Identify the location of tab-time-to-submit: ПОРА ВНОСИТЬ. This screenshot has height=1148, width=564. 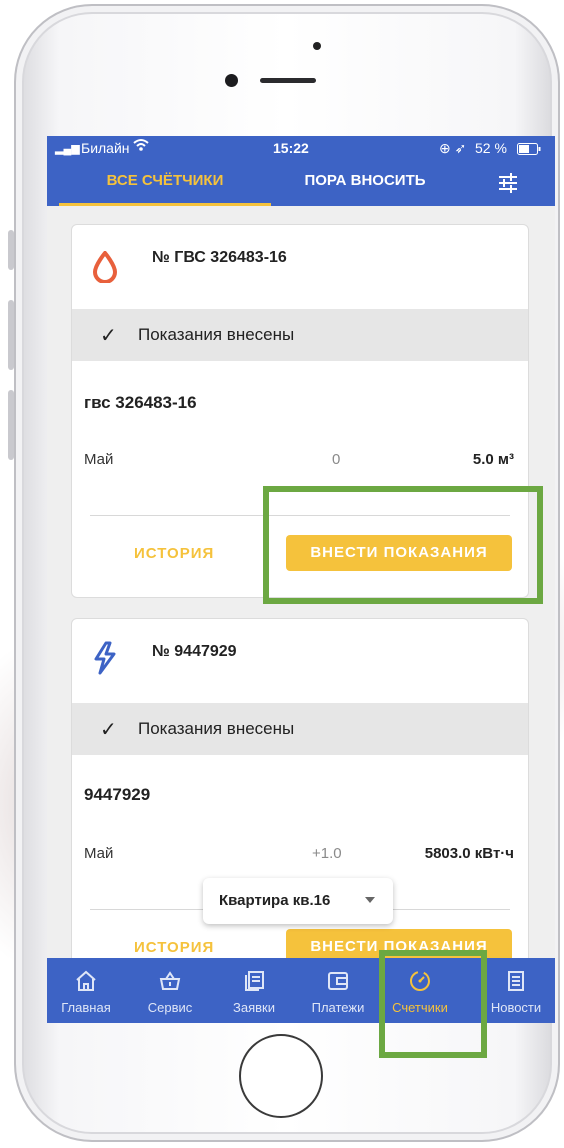
(365, 183).